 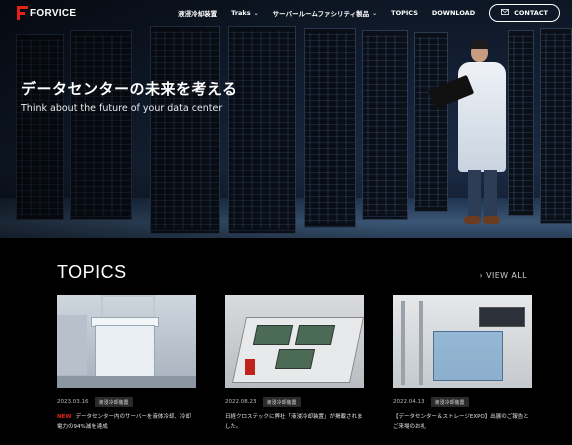 I want to click on nav-item-traks: Traks ⌄, so click(x=245, y=13).